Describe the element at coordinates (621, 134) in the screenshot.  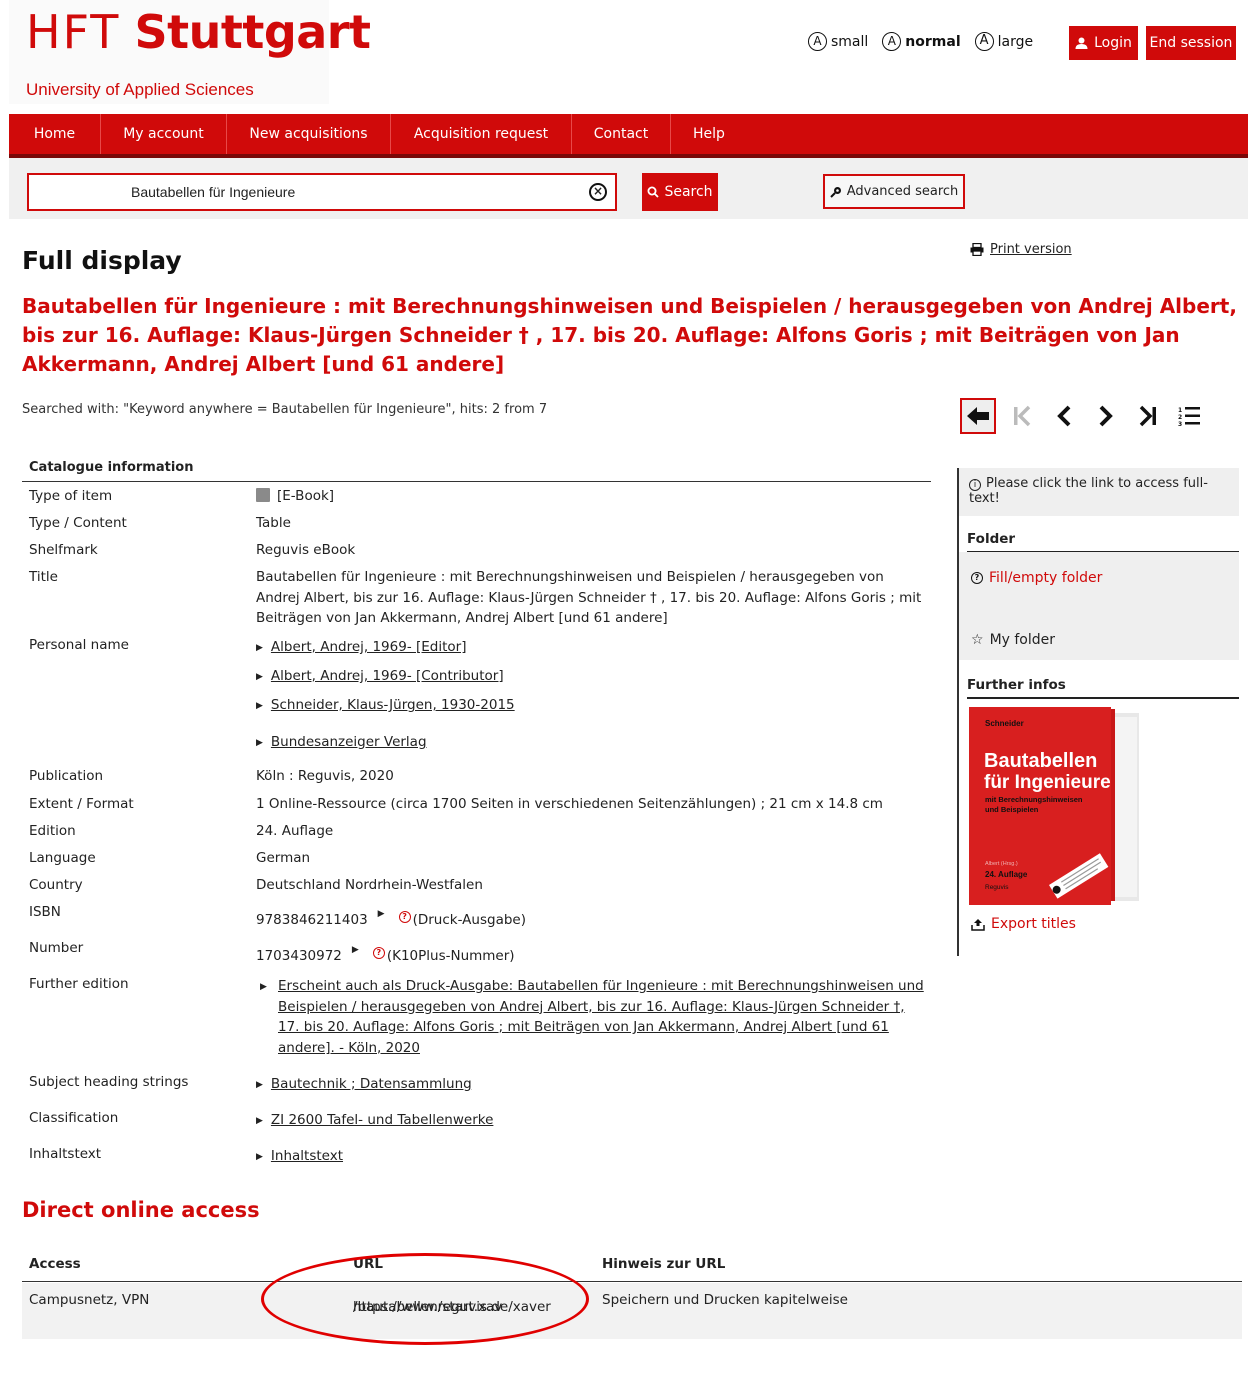
I see `nav-item-contact: Contact` at that location.